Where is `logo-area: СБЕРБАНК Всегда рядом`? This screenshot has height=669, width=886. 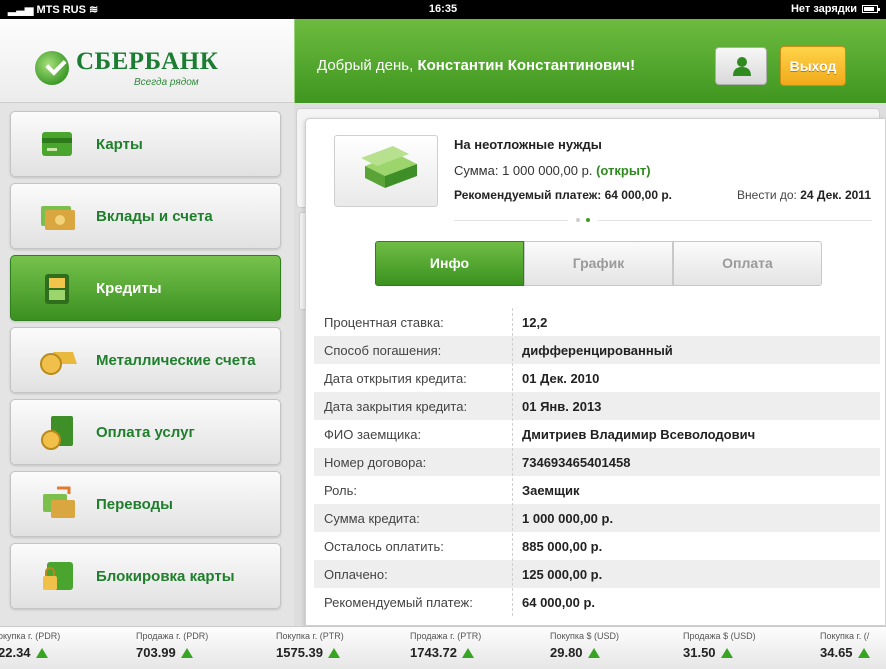
logo-area: СБЕРБАНК Всегда рядом is located at coordinates (147, 61).